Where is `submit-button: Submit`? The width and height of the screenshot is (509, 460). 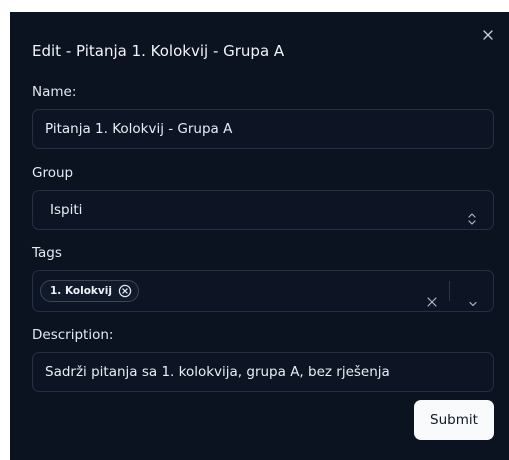 submit-button: Submit is located at coordinates (454, 420).